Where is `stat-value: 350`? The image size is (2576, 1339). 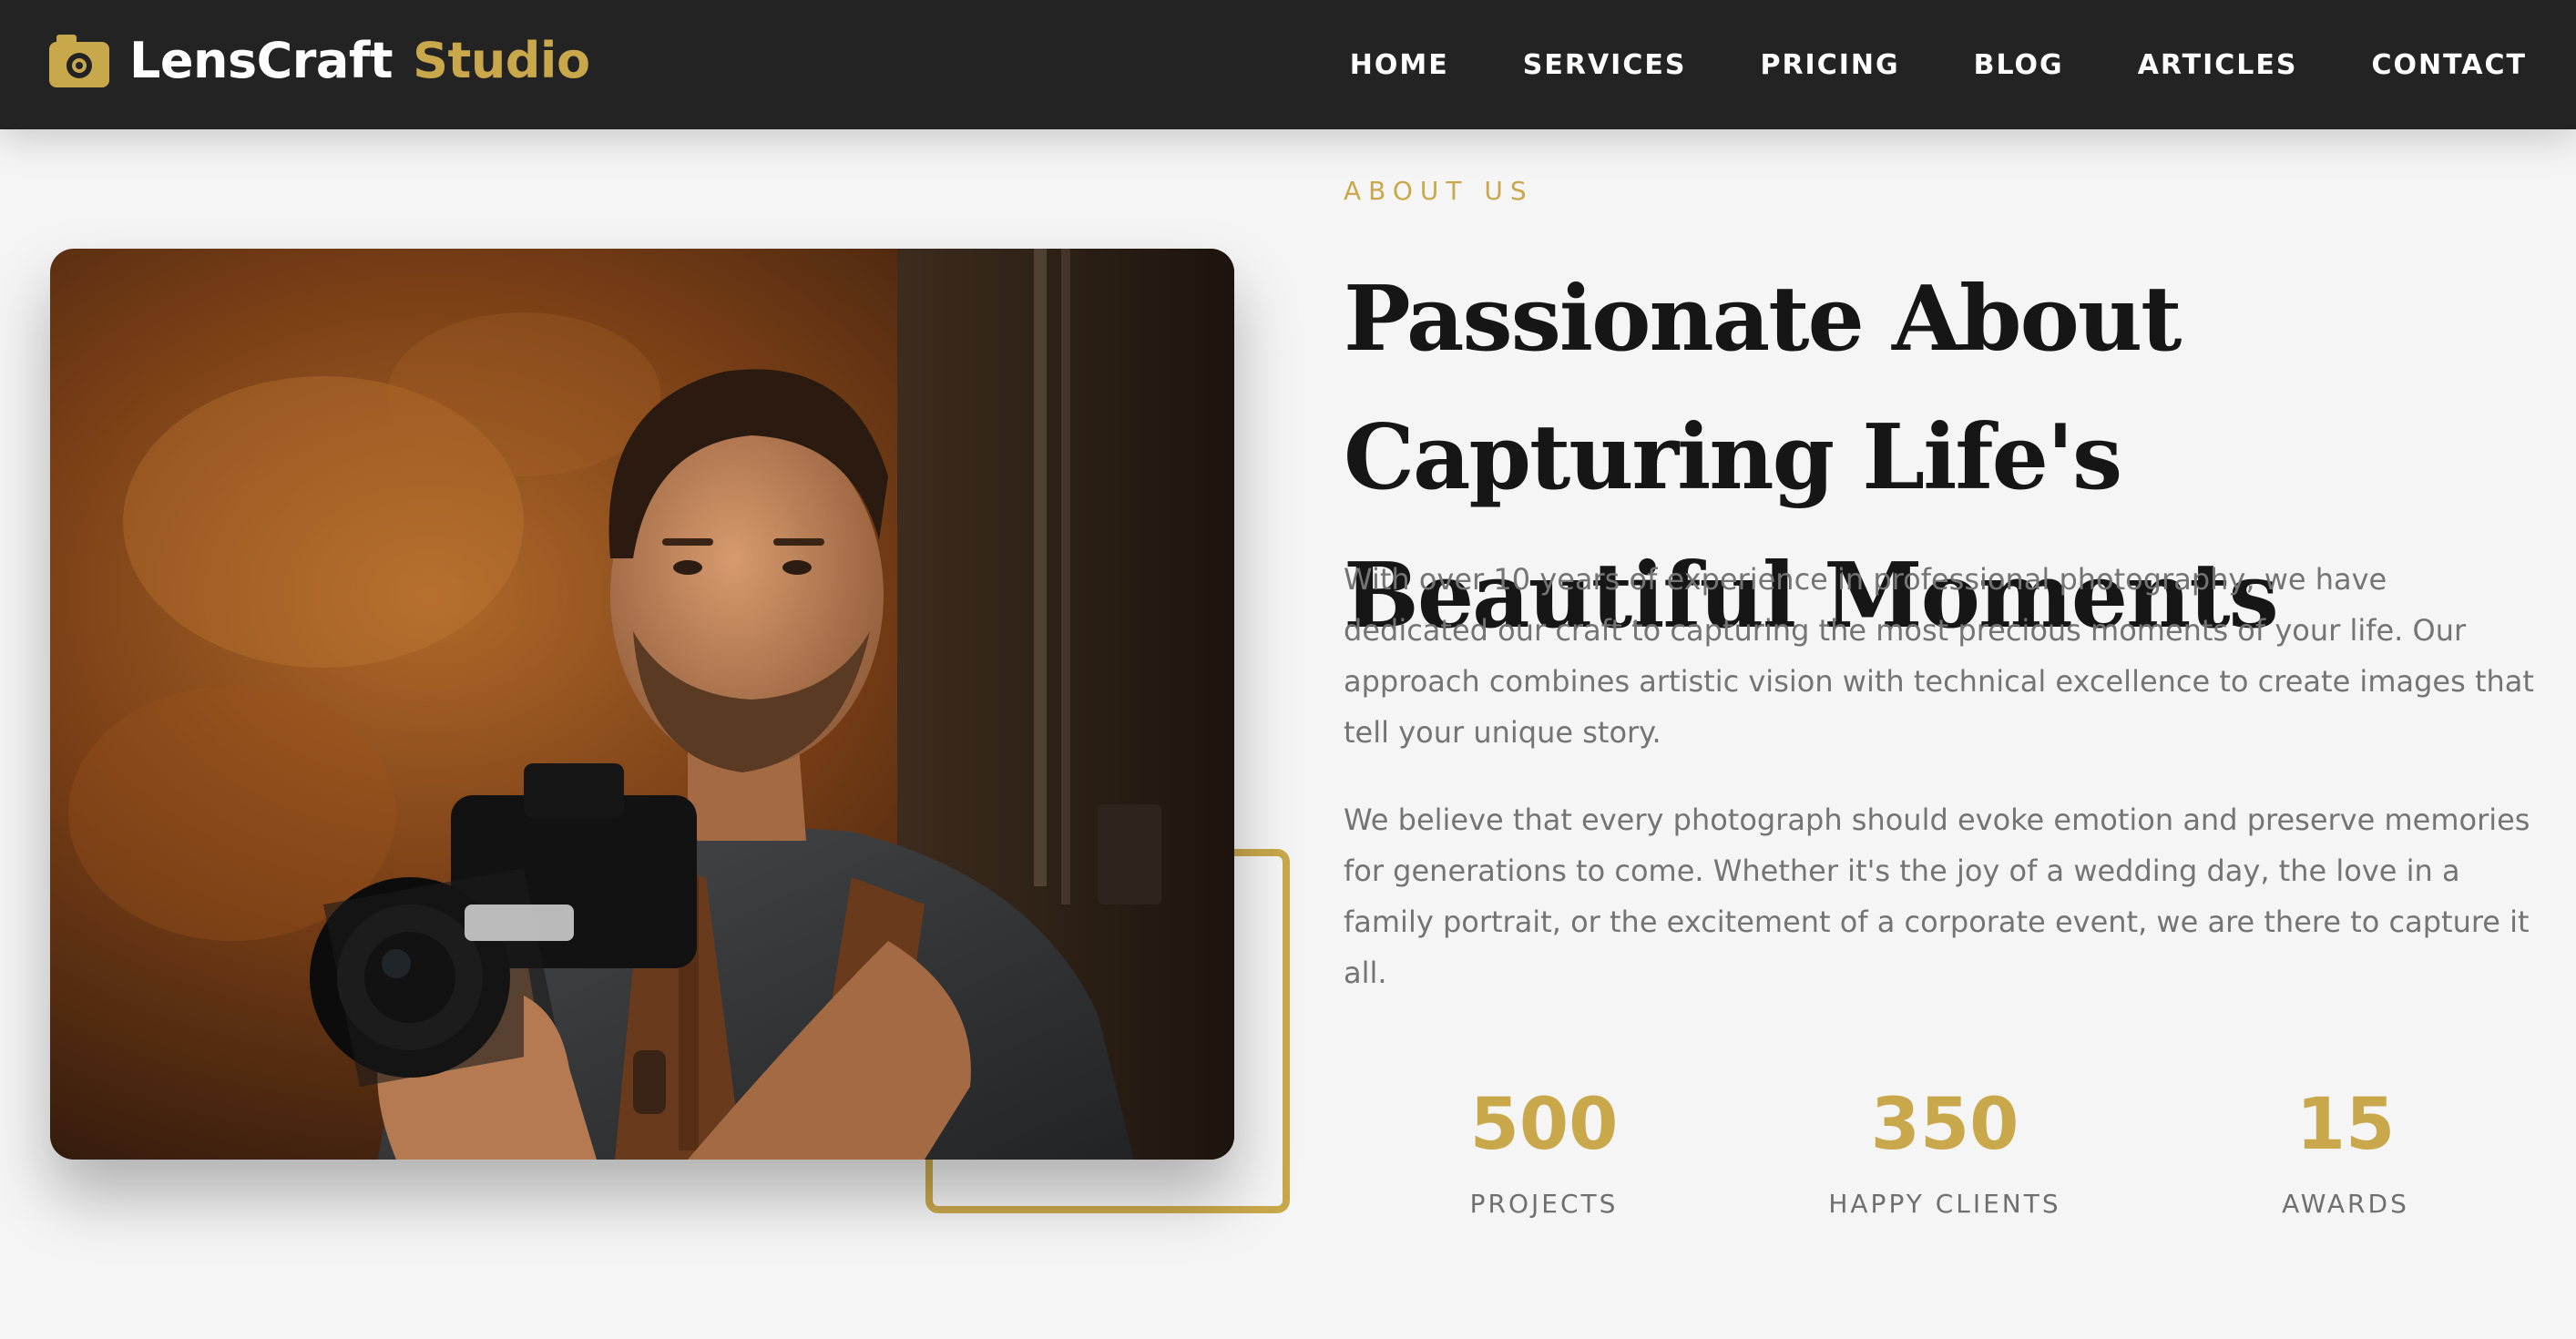 stat-value: 350 is located at coordinates (1944, 1125).